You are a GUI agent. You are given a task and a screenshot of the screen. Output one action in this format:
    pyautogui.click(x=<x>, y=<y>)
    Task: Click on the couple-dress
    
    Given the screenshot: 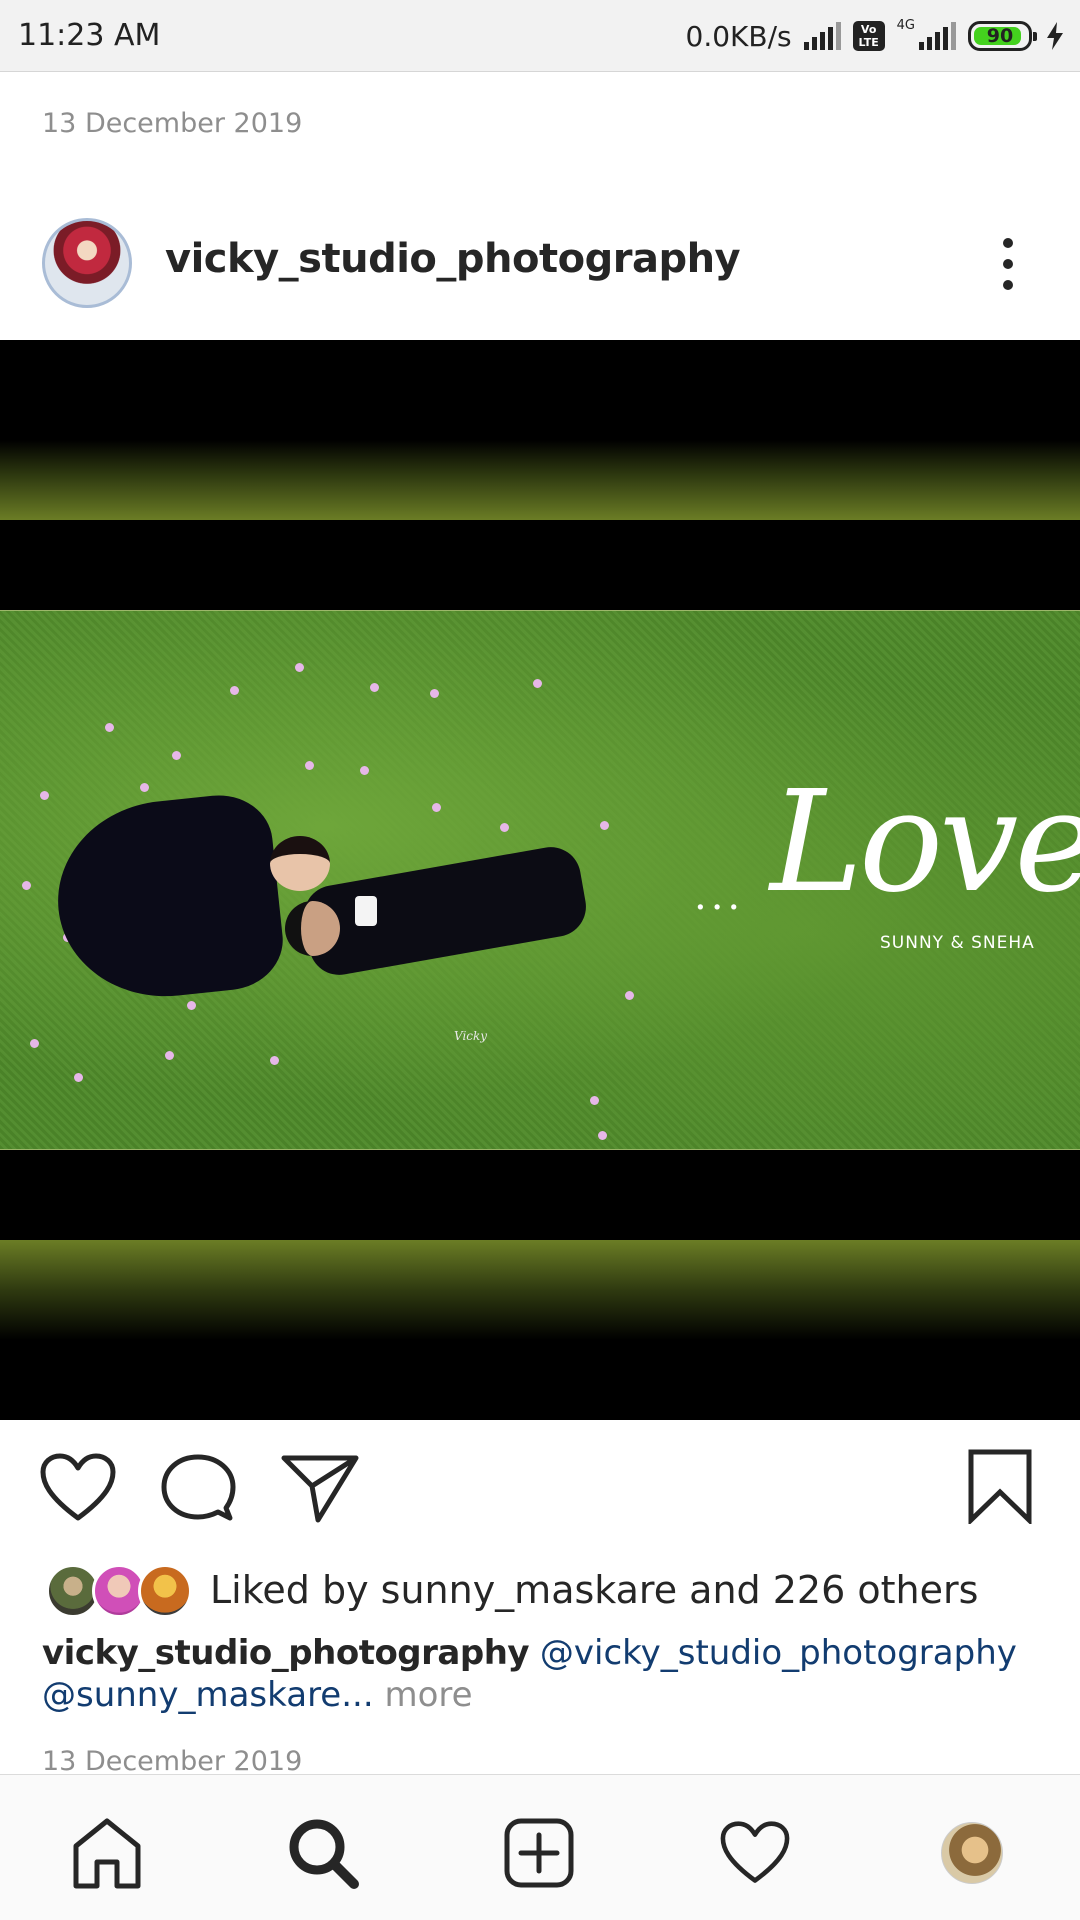 What is the action you would take?
    pyautogui.click(x=168, y=898)
    